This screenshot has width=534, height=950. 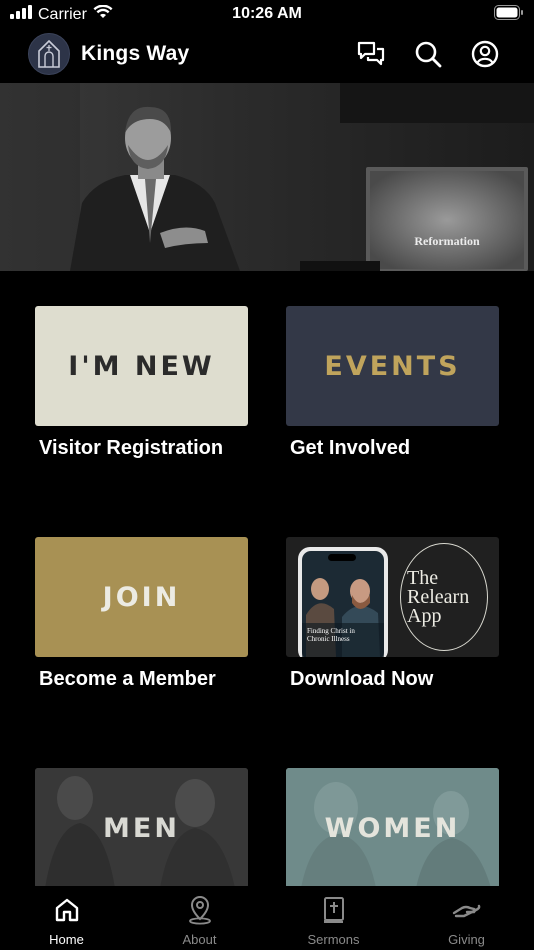 I want to click on tab-label: Sermons, so click(x=333, y=939).